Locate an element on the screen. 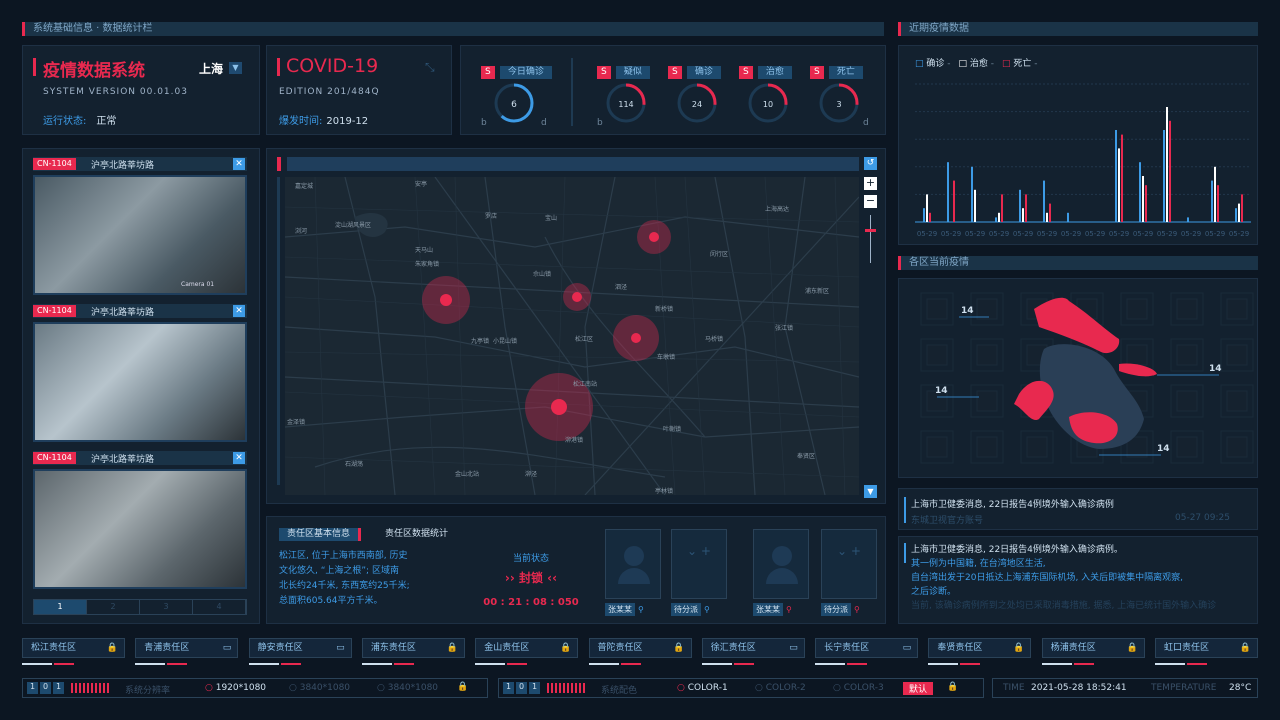 This screenshot has width=1280, height=720. zoom-in-button: + is located at coordinates (870, 183).